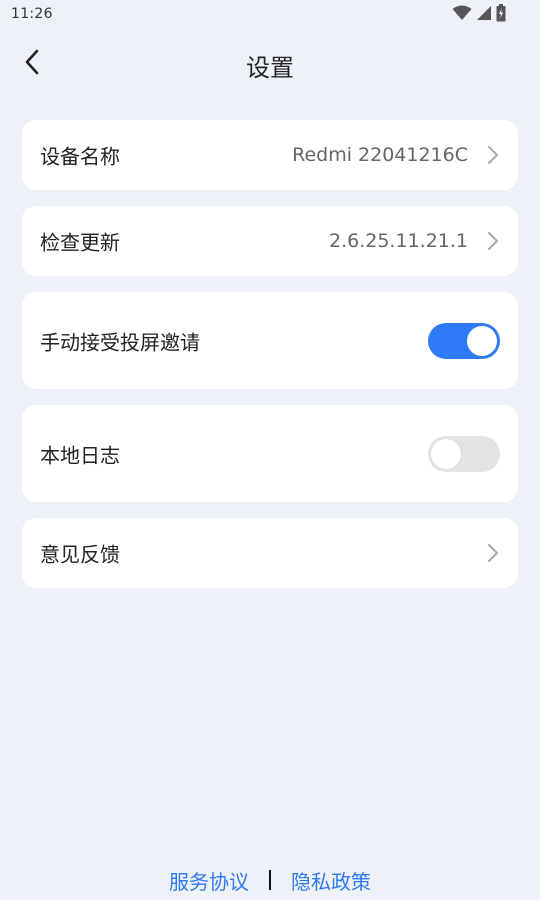  Describe the element at coordinates (270, 15) in the screenshot. I see `status-bar: 11:26` at that location.